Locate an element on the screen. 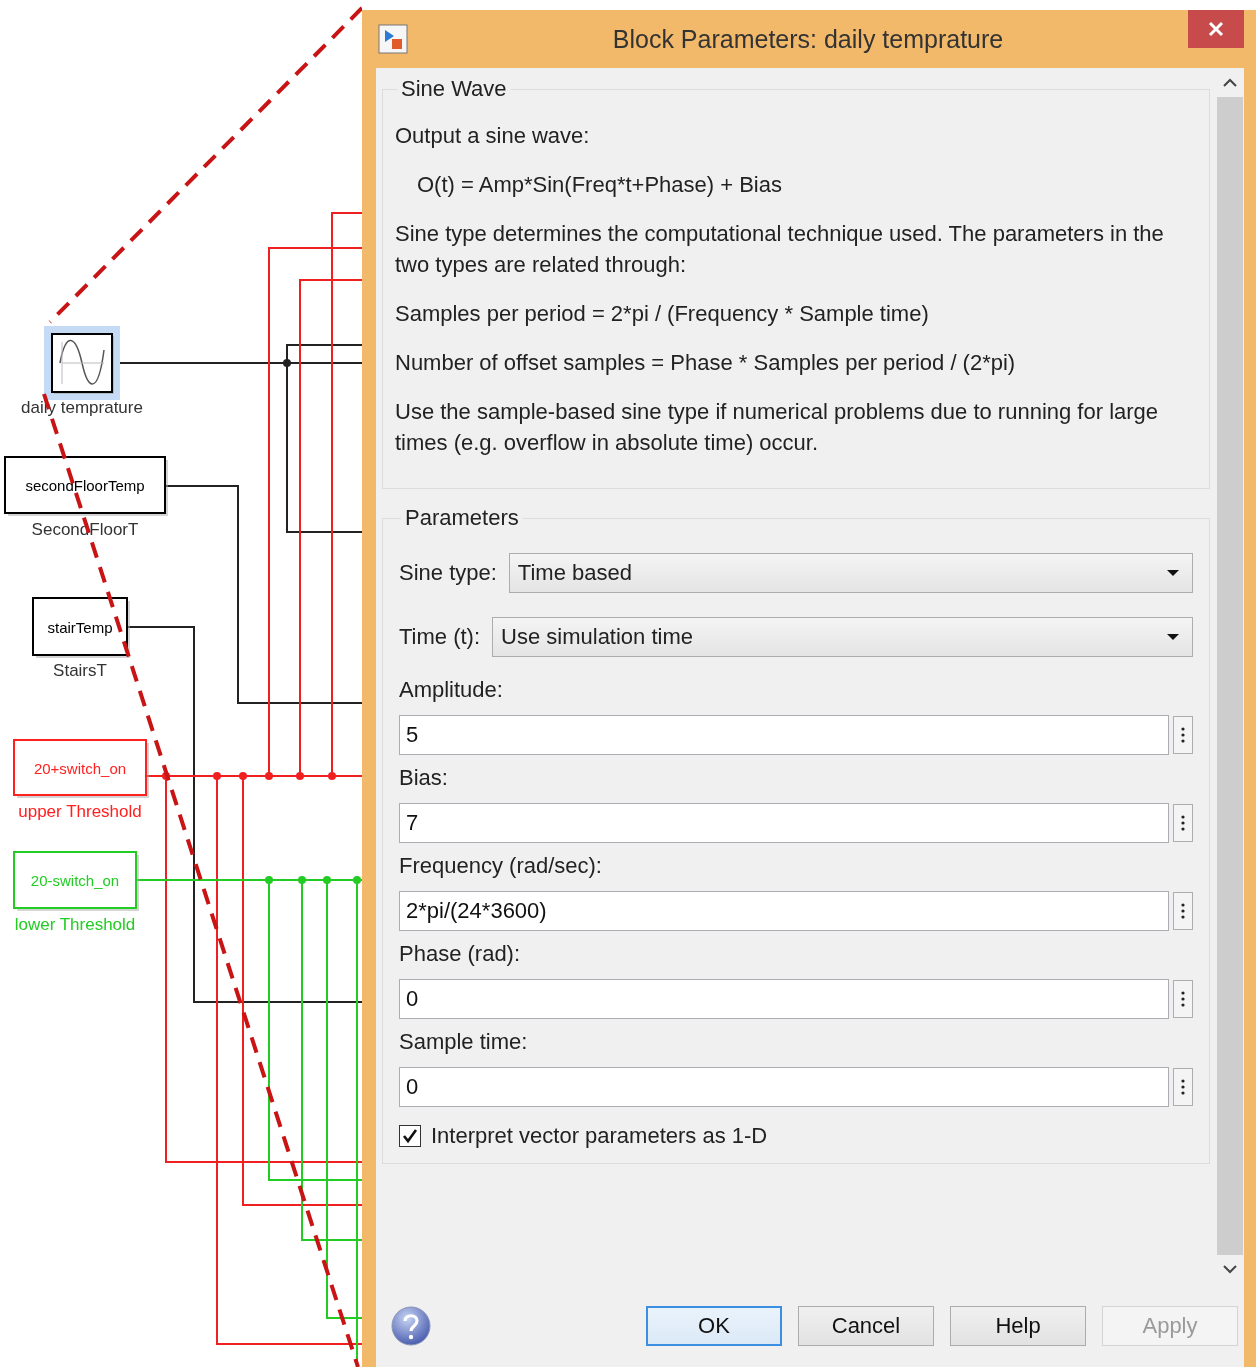 The width and height of the screenshot is (1256, 1367). scroll-up-icon is located at coordinates (1230, 82).